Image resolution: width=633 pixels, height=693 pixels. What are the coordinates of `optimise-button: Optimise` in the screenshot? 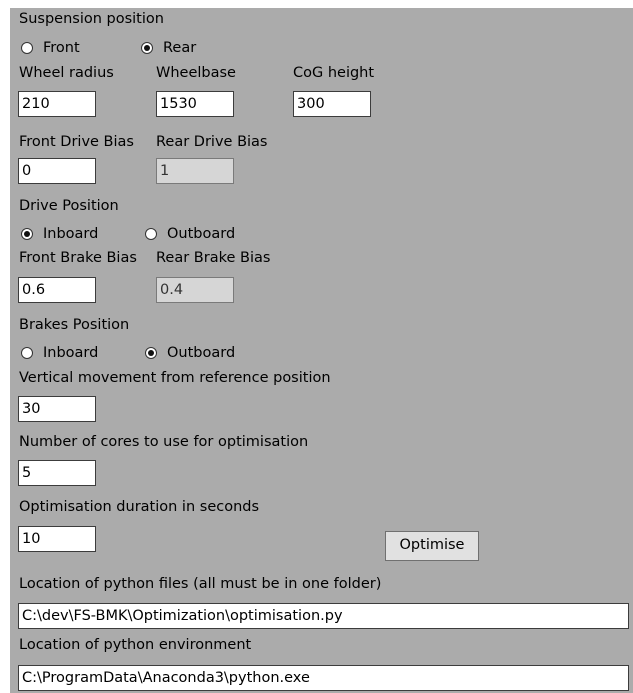 It's located at (432, 546).